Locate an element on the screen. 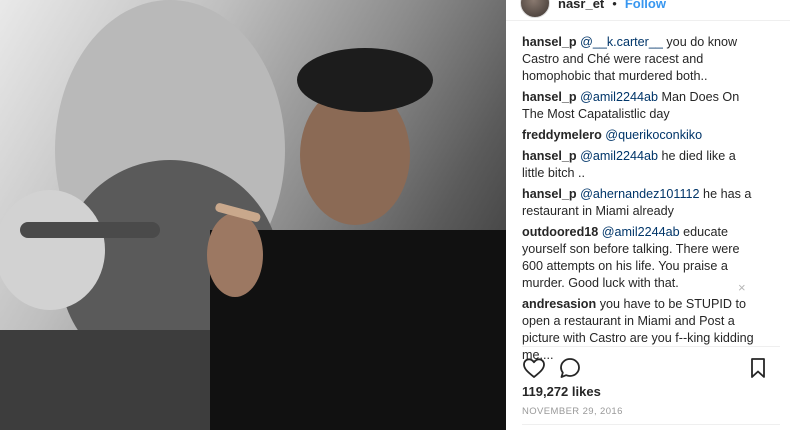 The height and width of the screenshot is (430, 790). comment-username: freddymelero is located at coordinates (562, 135).